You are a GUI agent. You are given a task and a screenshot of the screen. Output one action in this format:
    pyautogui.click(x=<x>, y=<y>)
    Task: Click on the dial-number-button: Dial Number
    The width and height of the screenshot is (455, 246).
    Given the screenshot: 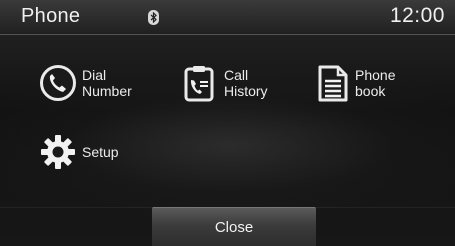 What is the action you would take?
    pyautogui.click(x=85, y=83)
    